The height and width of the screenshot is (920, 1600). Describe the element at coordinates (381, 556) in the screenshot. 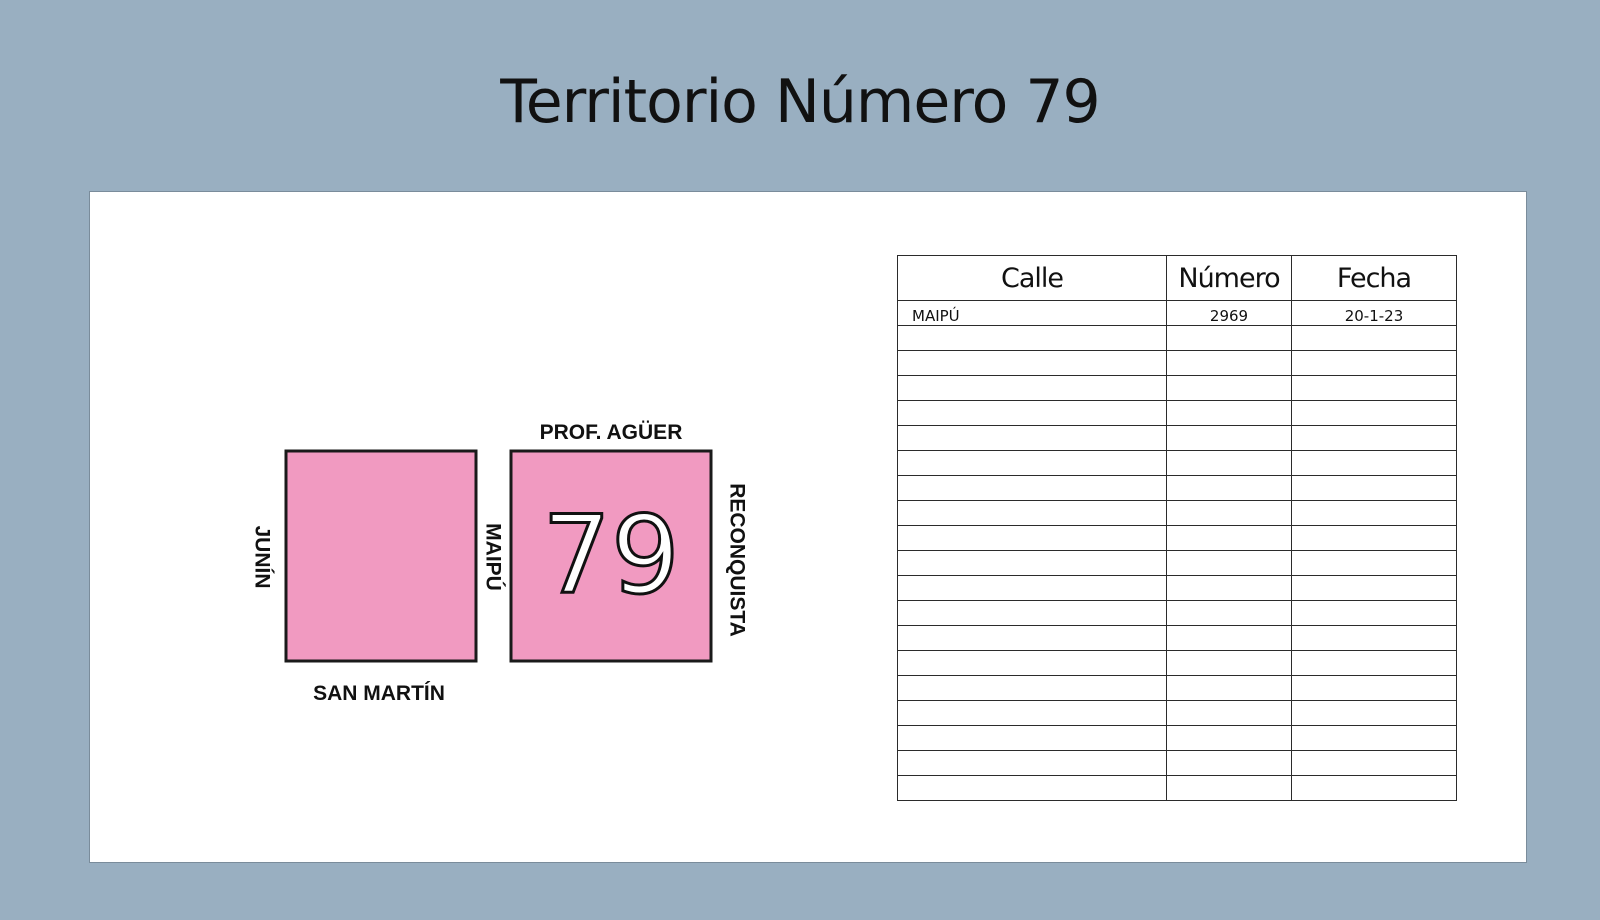

I see `left-block` at that location.